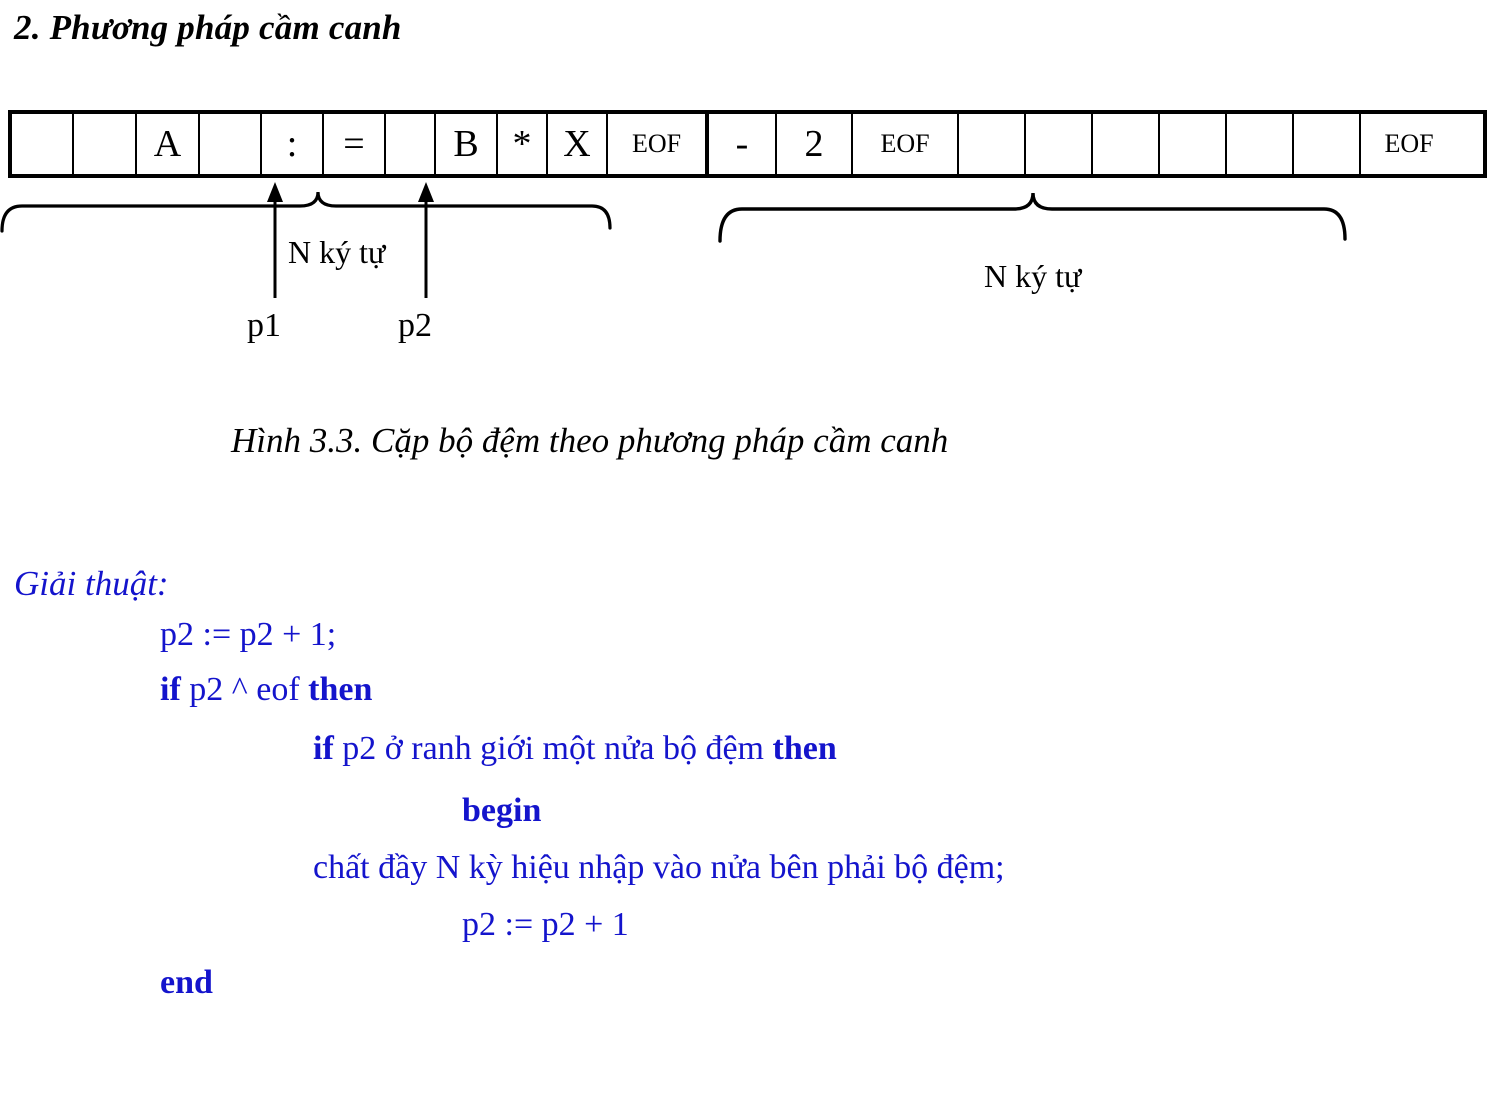  I want to click on label-pointer-p1: p1, so click(264, 325).